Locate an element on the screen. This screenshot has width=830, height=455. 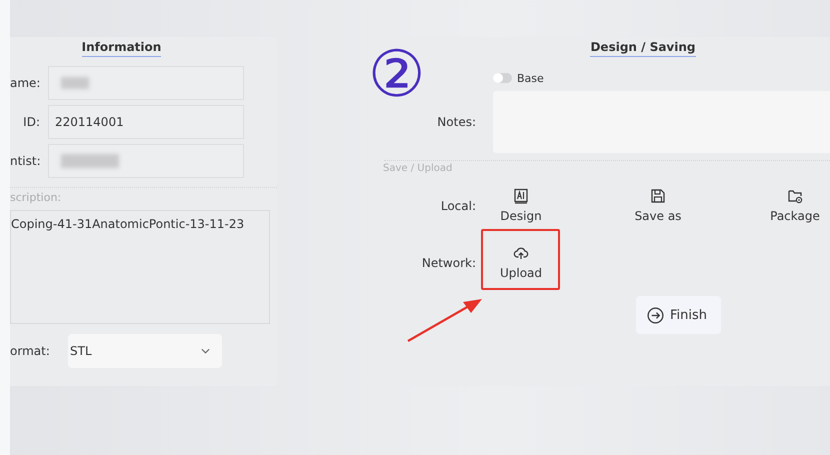
panel-title: Information is located at coordinates (122, 48).